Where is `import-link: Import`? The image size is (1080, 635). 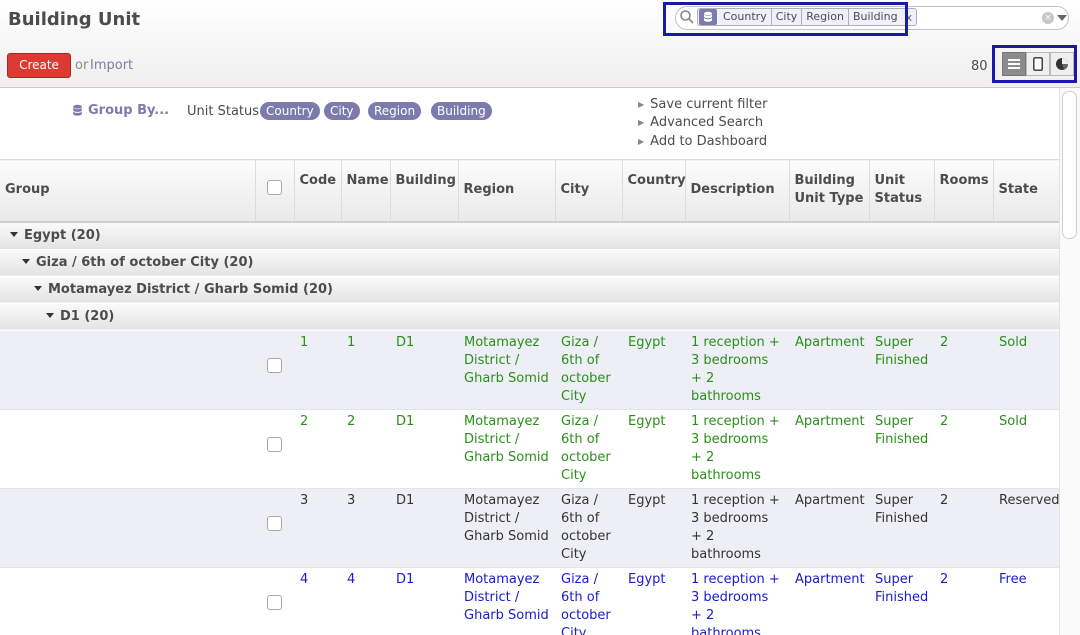 import-link: Import is located at coordinates (111, 65).